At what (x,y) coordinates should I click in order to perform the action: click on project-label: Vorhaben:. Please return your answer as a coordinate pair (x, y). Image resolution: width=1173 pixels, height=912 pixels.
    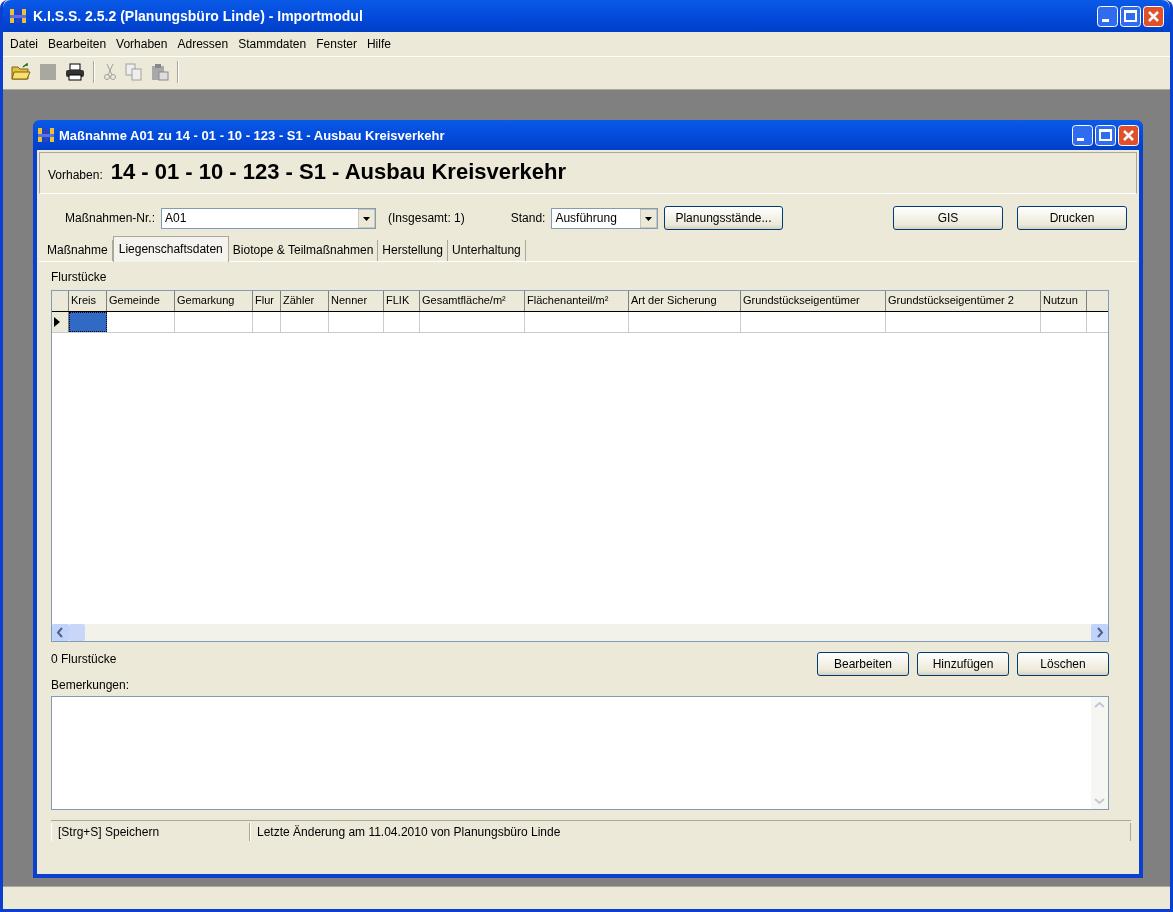
    Looking at the image, I should click on (75, 175).